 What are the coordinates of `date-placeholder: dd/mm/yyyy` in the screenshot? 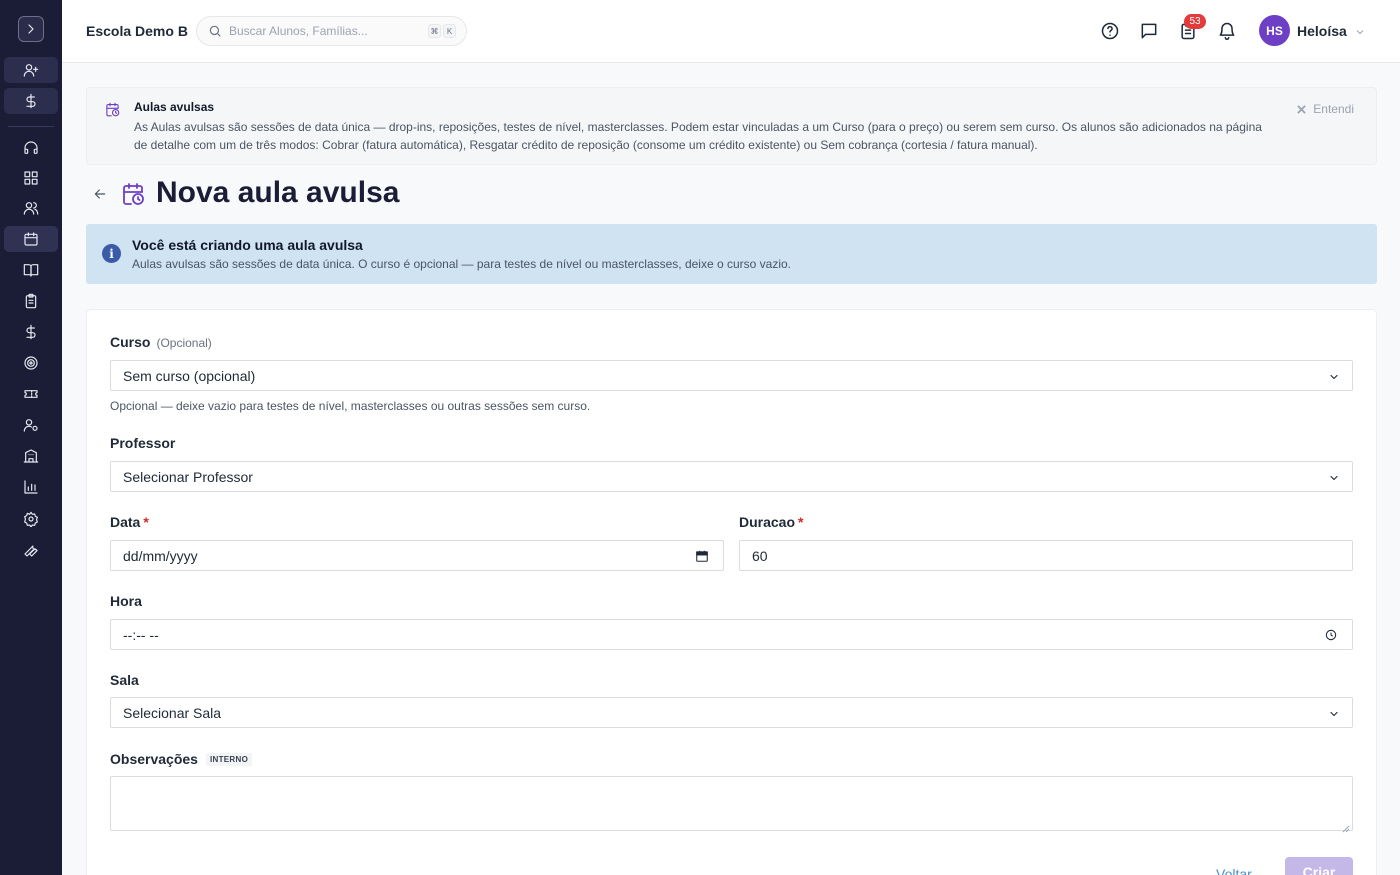 It's located at (160, 555).